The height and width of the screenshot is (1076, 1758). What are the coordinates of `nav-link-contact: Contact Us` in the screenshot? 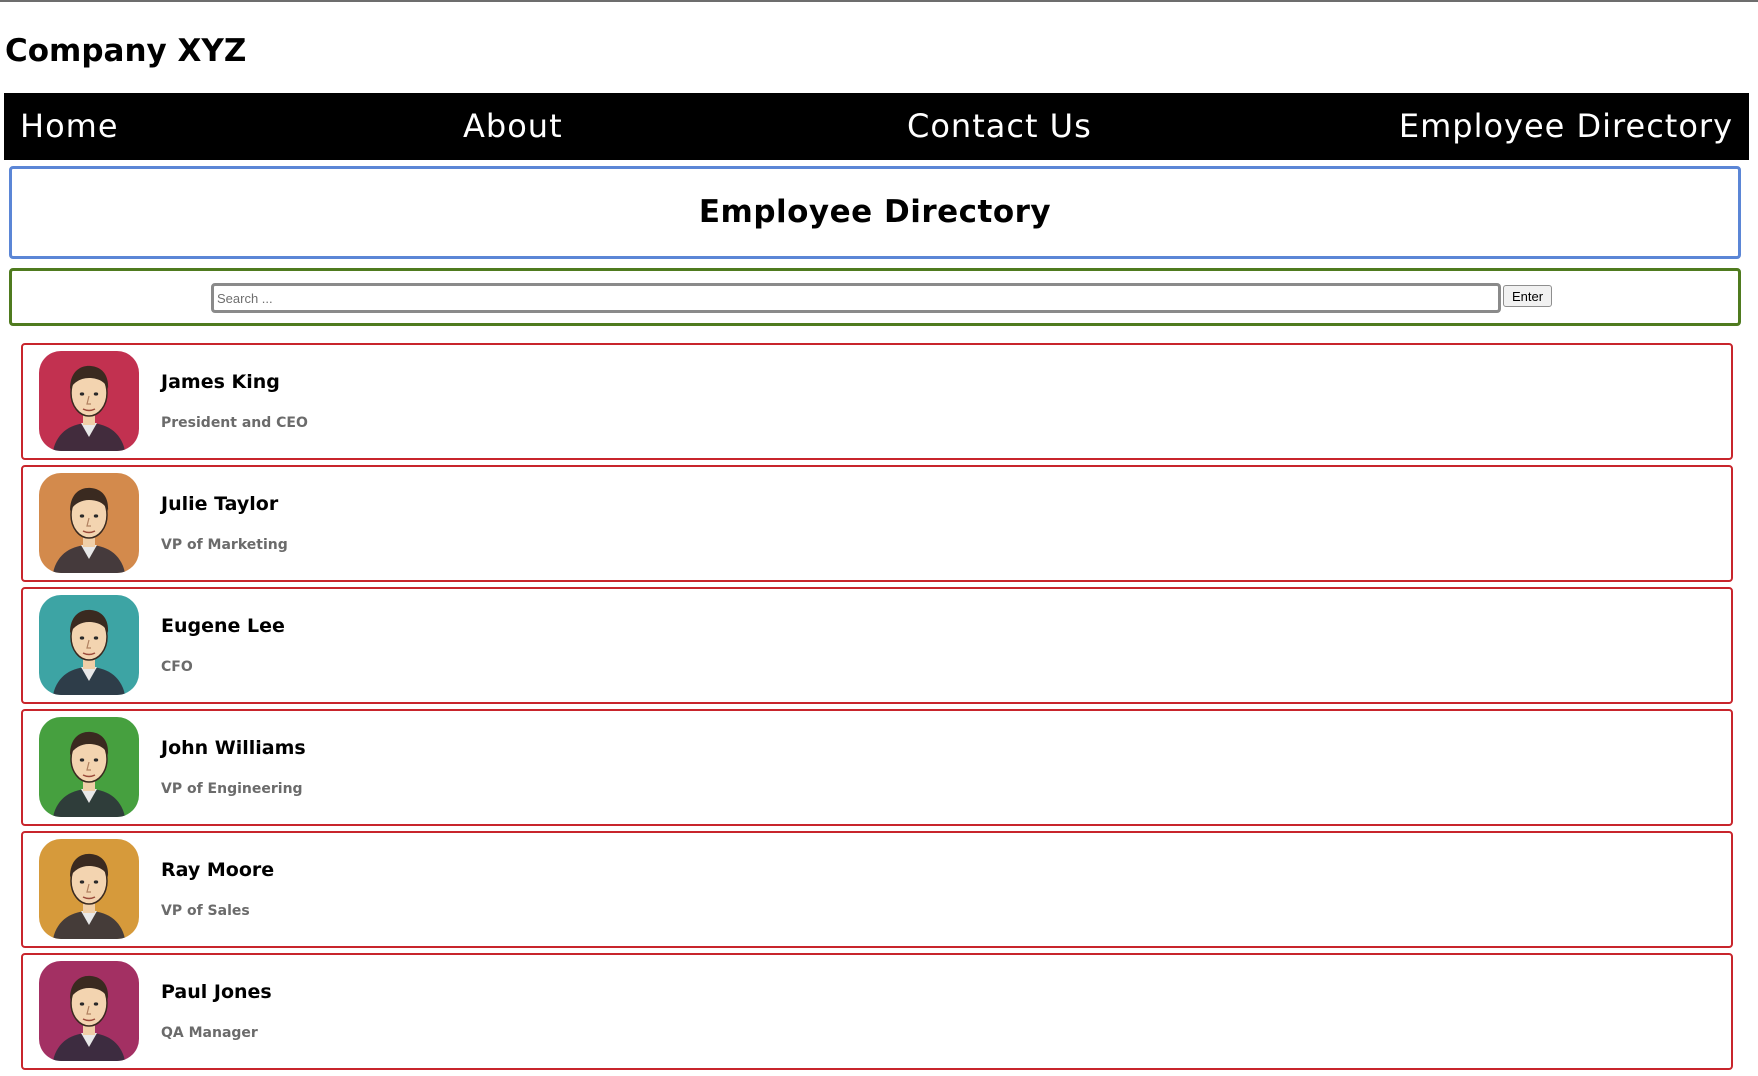 It's located at (999, 126).